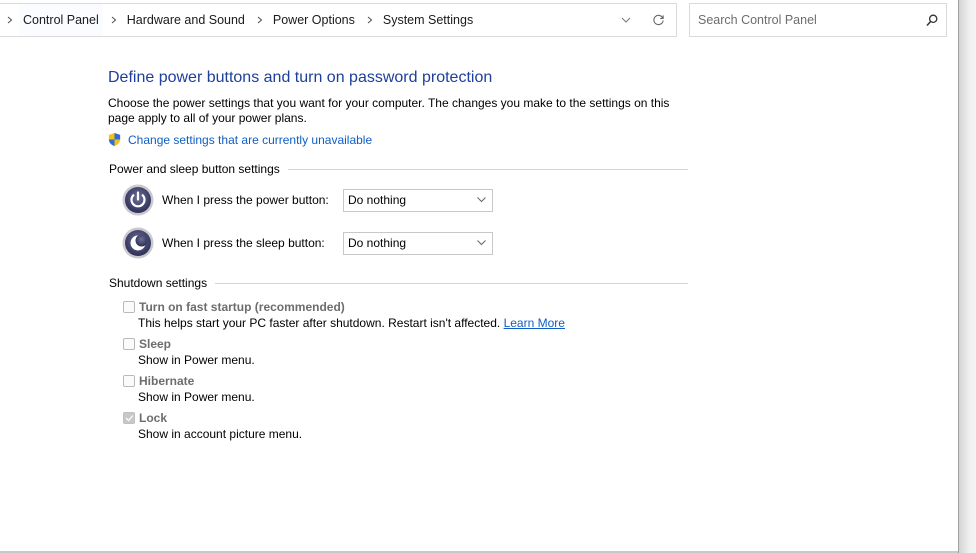 The image size is (976, 553). What do you see at coordinates (418, 200) in the screenshot?
I see `power-button-action-select: Do nothing` at bounding box center [418, 200].